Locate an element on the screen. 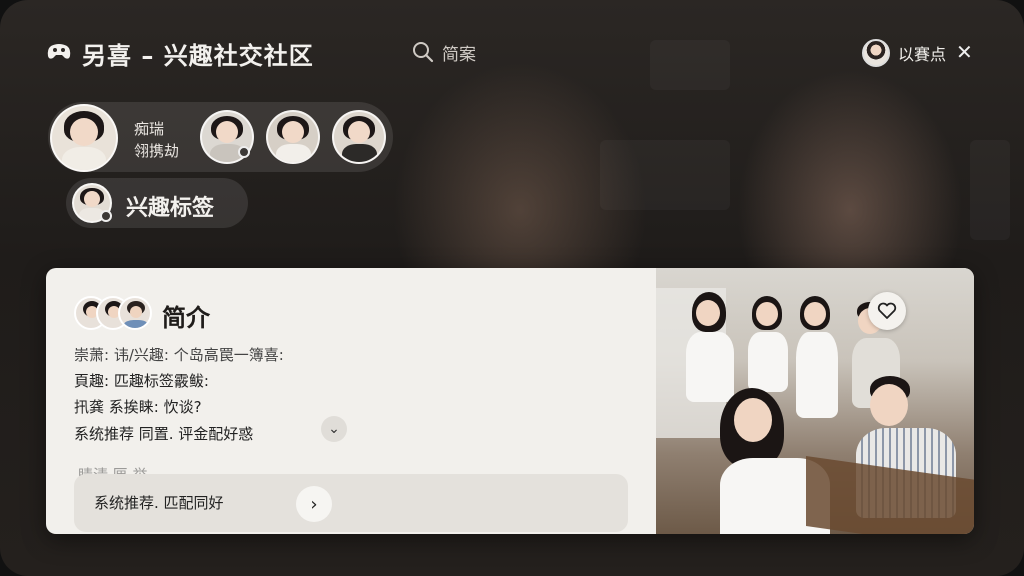 Image resolution: width=1024 pixels, height=576 pixels. user-profile-button: 以賽点 is located at coordinates (904, 53).